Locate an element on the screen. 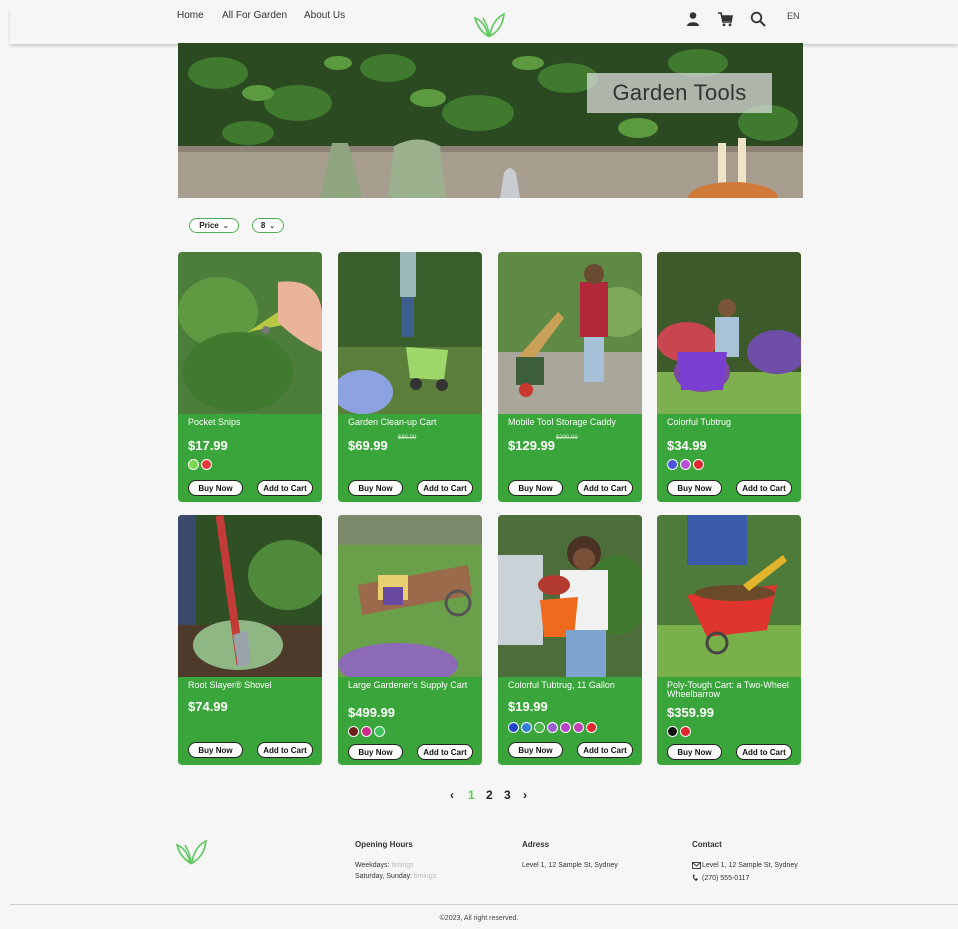  product-old-price: $80.00 is located at coordinates (407, 438).